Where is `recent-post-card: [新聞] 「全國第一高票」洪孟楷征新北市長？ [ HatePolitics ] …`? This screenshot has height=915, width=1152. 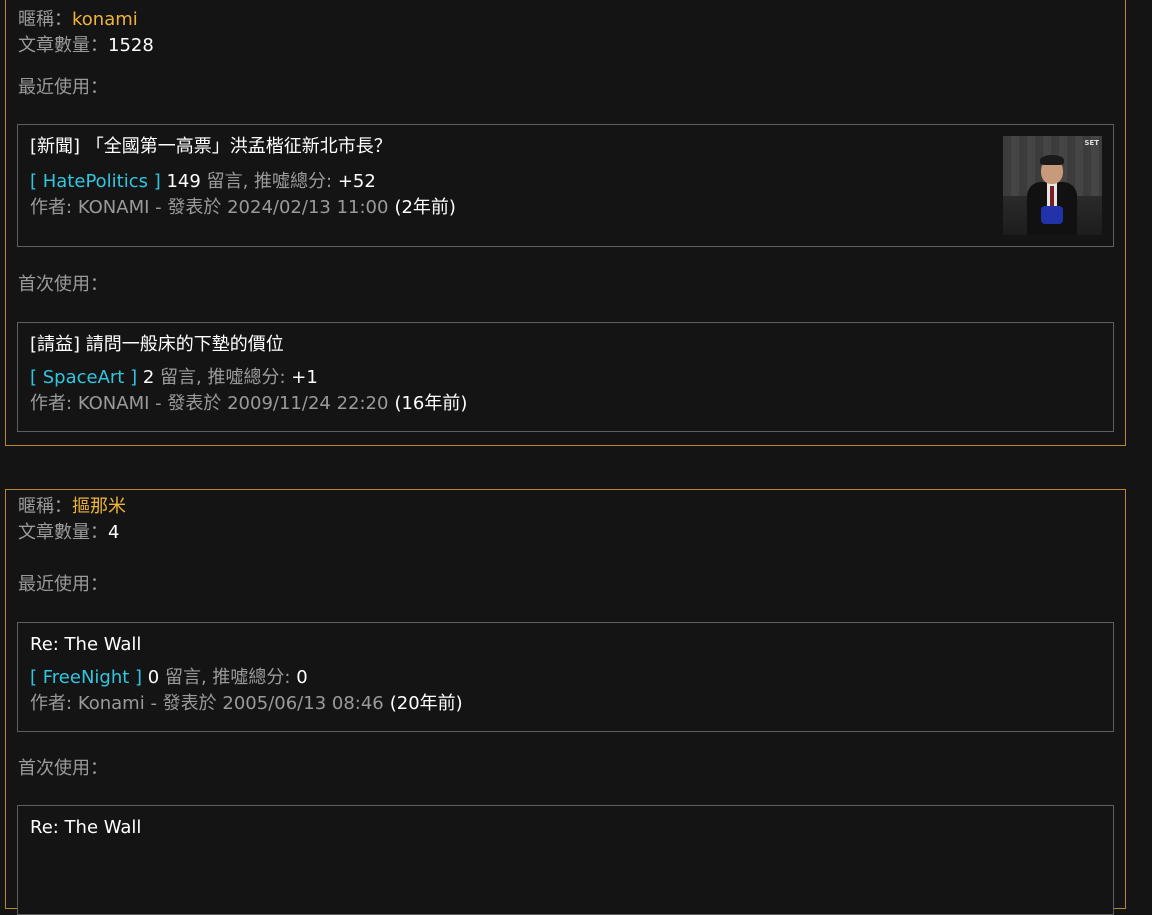
recent-post-card: [新聞] 「全國第一高票」洪孟楷征新北市長？ [ HatePolitics ] … is located at coordinates (565, 185).